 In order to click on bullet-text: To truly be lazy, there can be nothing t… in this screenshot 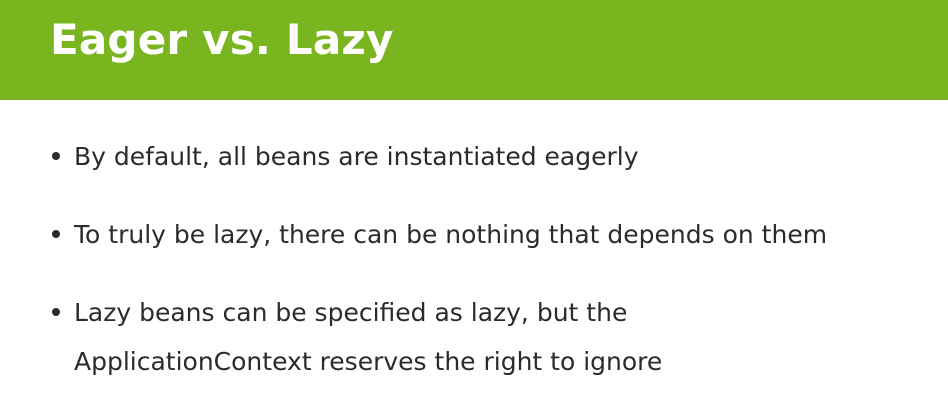, I will do `click(451, 234)`.